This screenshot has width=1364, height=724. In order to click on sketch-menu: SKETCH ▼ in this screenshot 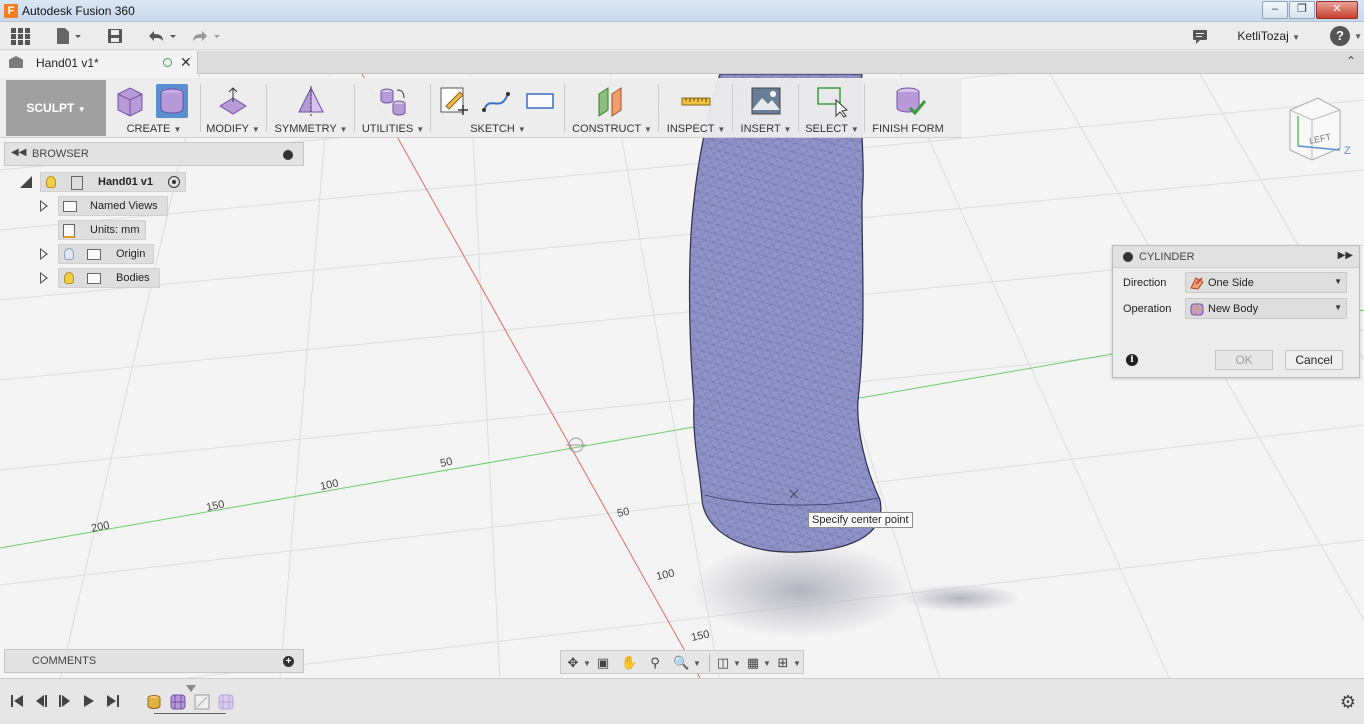, I will do `click(498, 129)`.